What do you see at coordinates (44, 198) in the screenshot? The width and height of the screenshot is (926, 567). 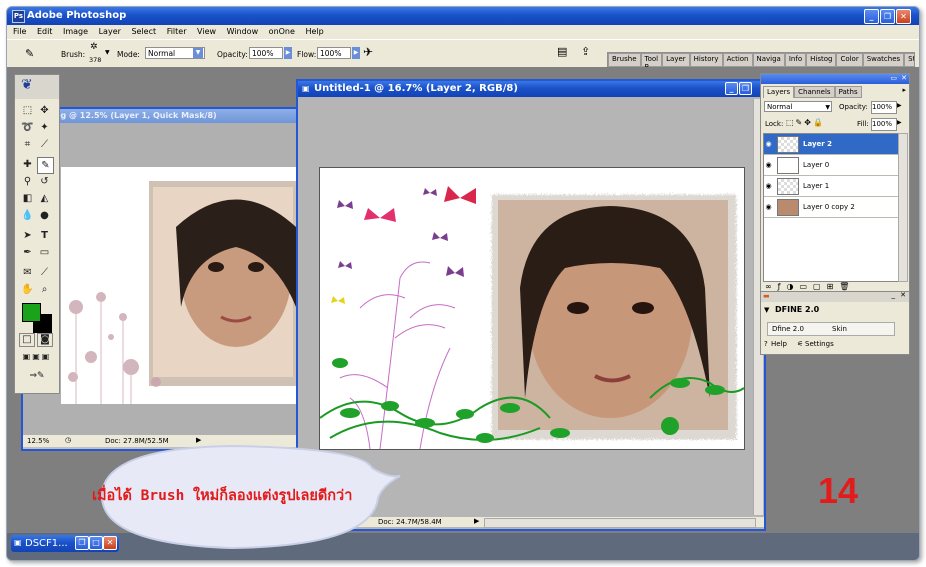 I see `paint-bucket-tool-icon: ◭` at bounding box center [44, 198].